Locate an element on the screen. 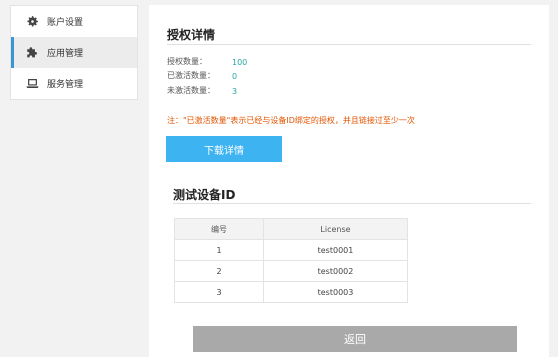 The image size is (558, 357). device-section-divider is located at coordinates (352, 203).